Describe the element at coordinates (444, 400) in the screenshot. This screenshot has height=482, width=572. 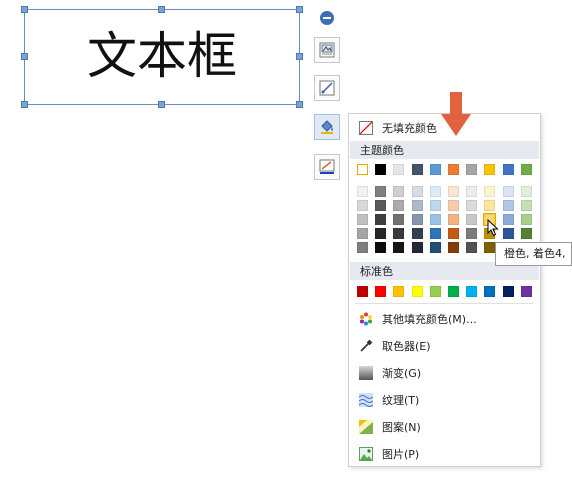
I see `texture-item: 纹理(T)` at that location.